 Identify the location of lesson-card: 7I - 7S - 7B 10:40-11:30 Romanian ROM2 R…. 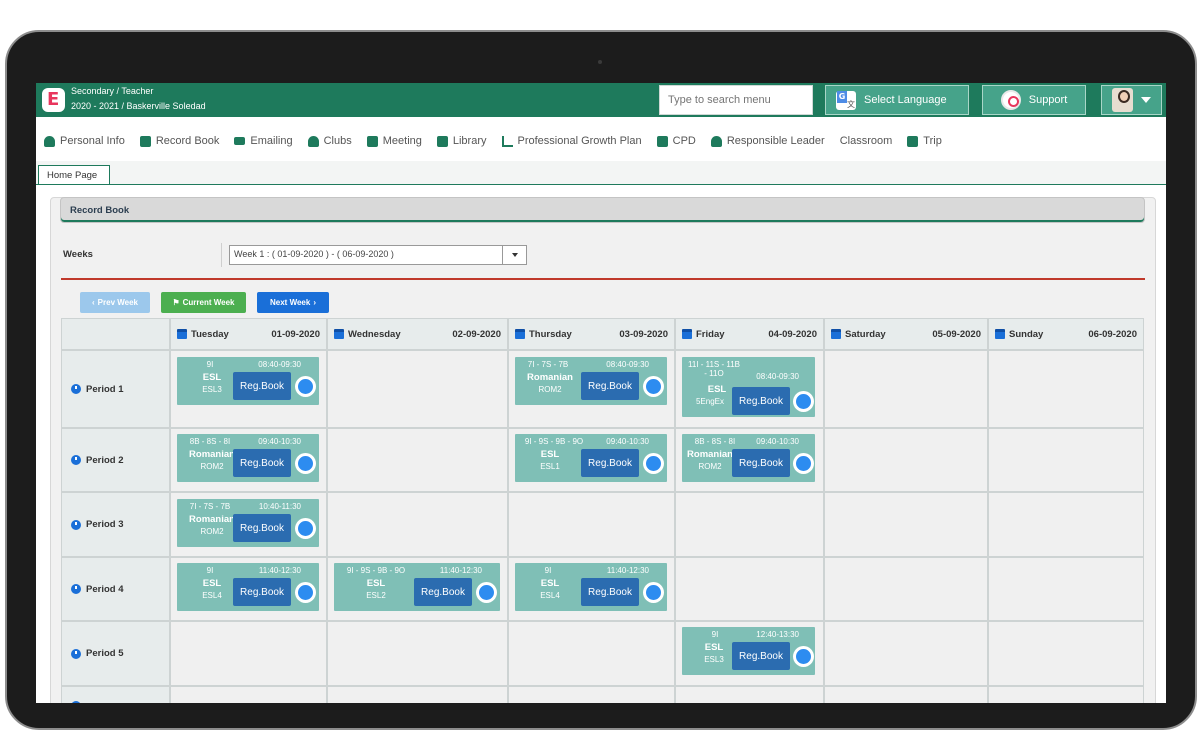
(248, 523).